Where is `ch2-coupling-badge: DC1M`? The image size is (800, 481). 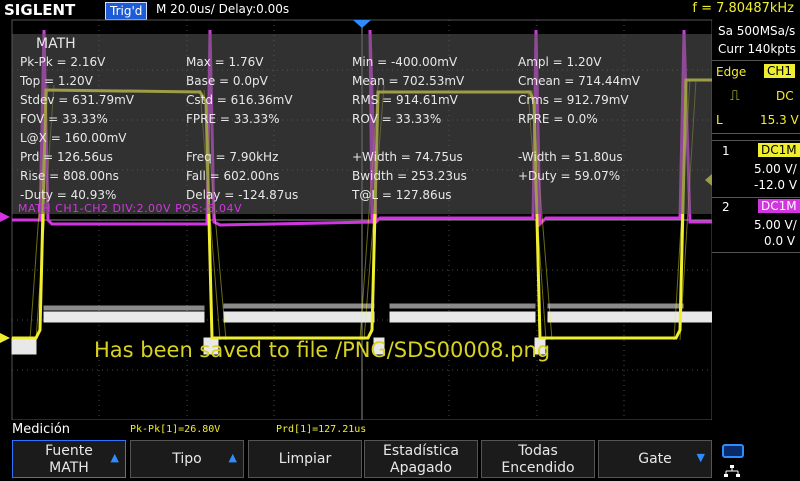 ch2-coupling-badge: DC1M is located at coordinates (779, 206).